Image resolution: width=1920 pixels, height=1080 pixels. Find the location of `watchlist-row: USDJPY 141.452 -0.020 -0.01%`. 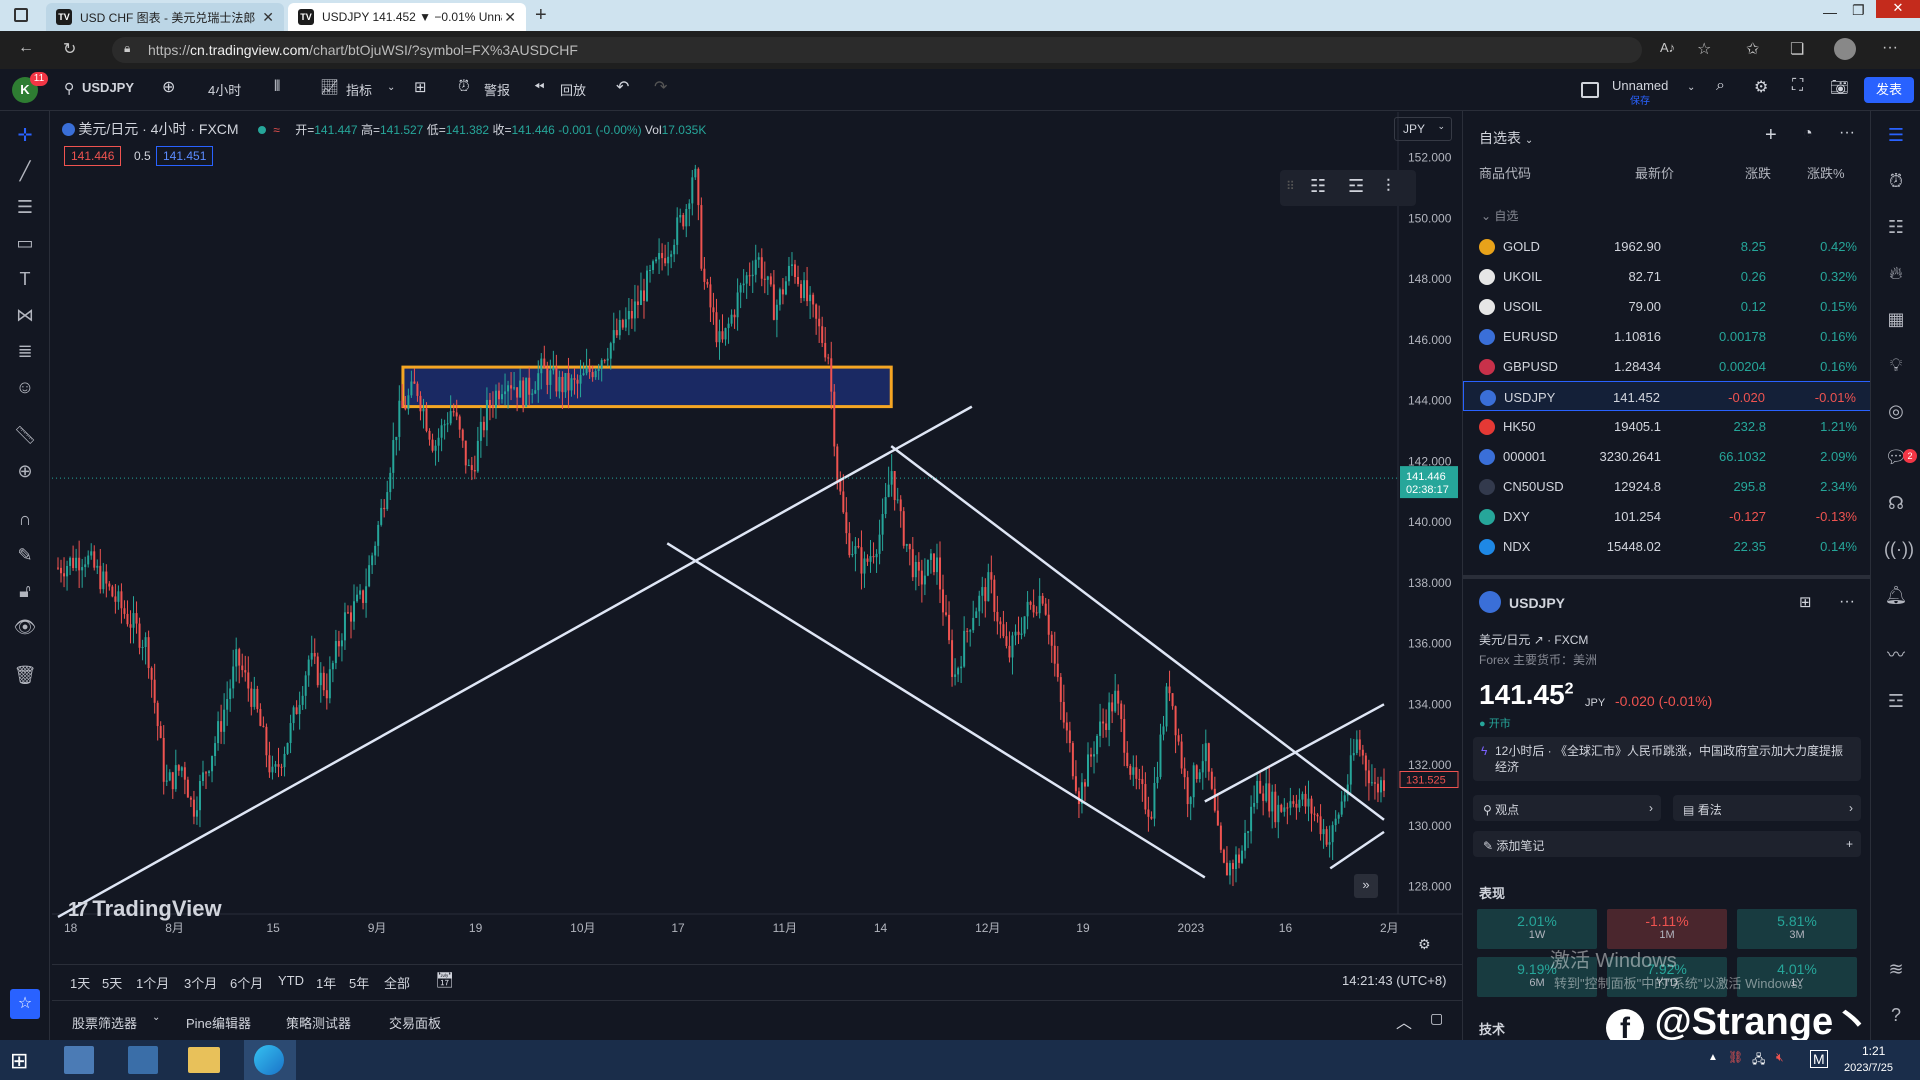

watchlist-row: USDJPY 141.452 -0.020 -0.01% is located at coordinates (1667, 396).